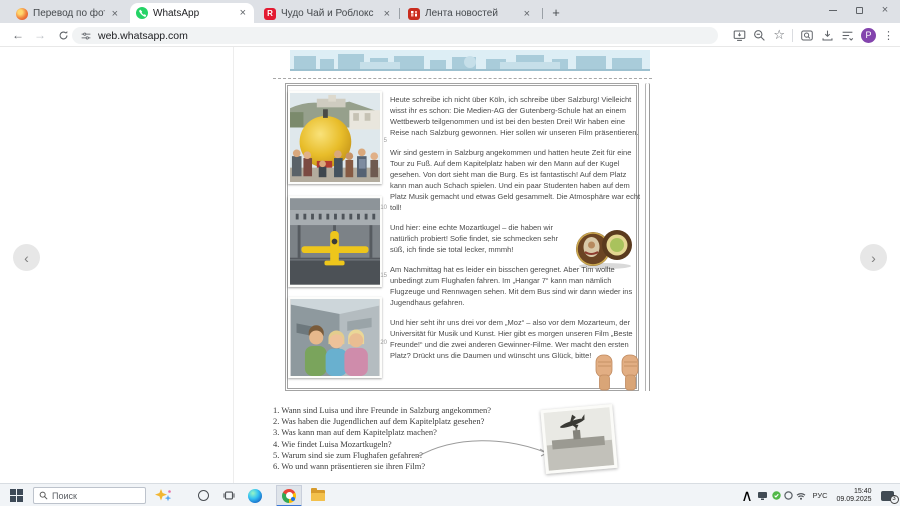  I want to click on tab-whatsapp: WhatsApp ×, so click(192, 13).